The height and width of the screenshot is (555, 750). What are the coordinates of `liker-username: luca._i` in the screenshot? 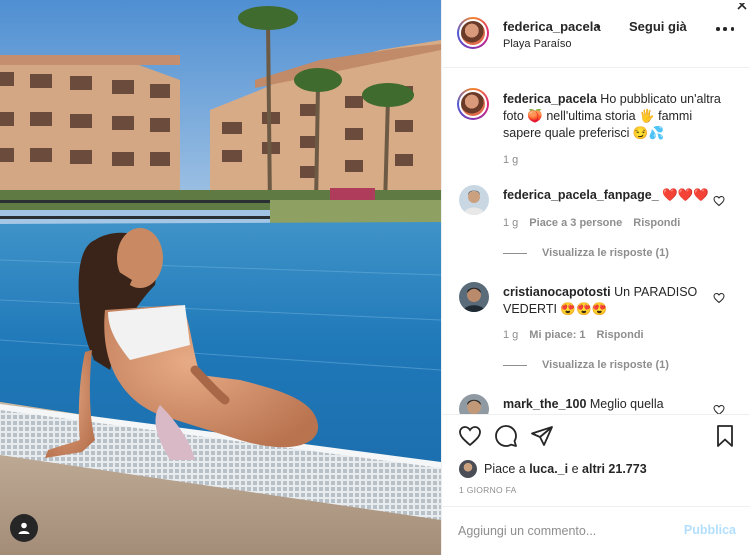 It's located at (548, 469).